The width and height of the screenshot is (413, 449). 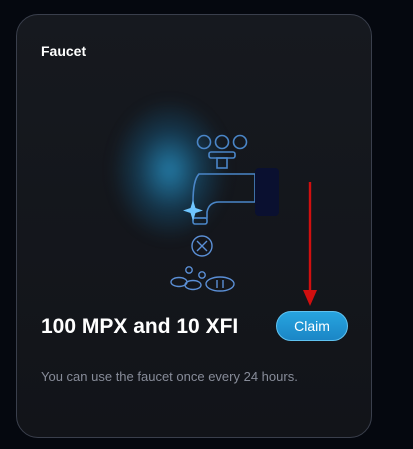 What do you see at coordinates (224, 213) in the screenshot?
I see `faucet-illustration` at bounding box center [224, 213].